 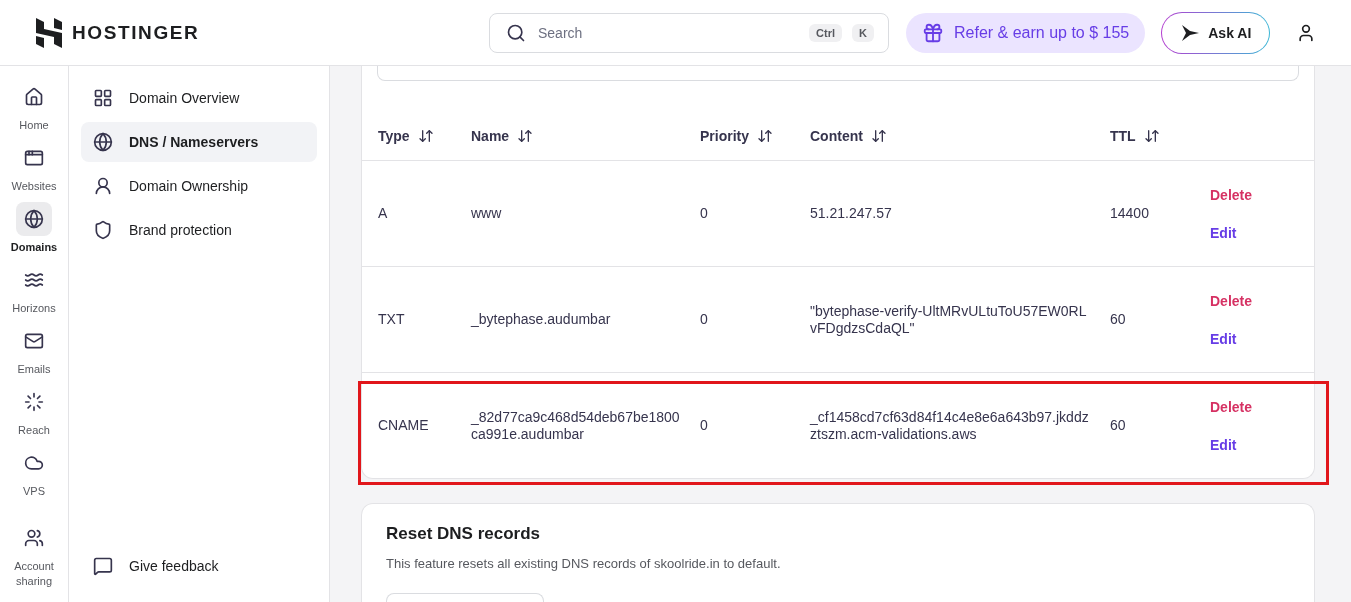 What do you see at coordinates (584, 563) in the screenshot?
I see `card-description: This feature resets all existing DNS records of skoolride.in to default.` at bounding box center [584, 563].